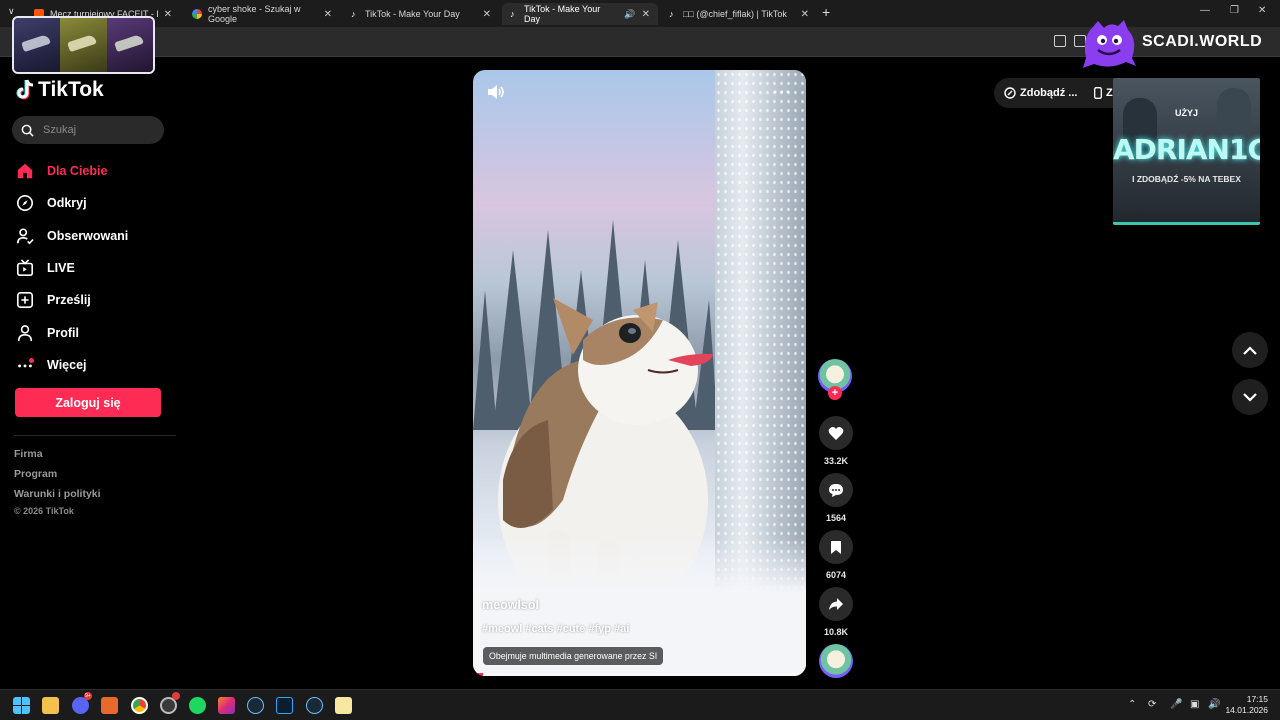 This screenshot has width=1280, height=720. What do you see at coordinates (109, 705) in the screenshot?
I see `app-a-icon` at bounding box center [109, 705].